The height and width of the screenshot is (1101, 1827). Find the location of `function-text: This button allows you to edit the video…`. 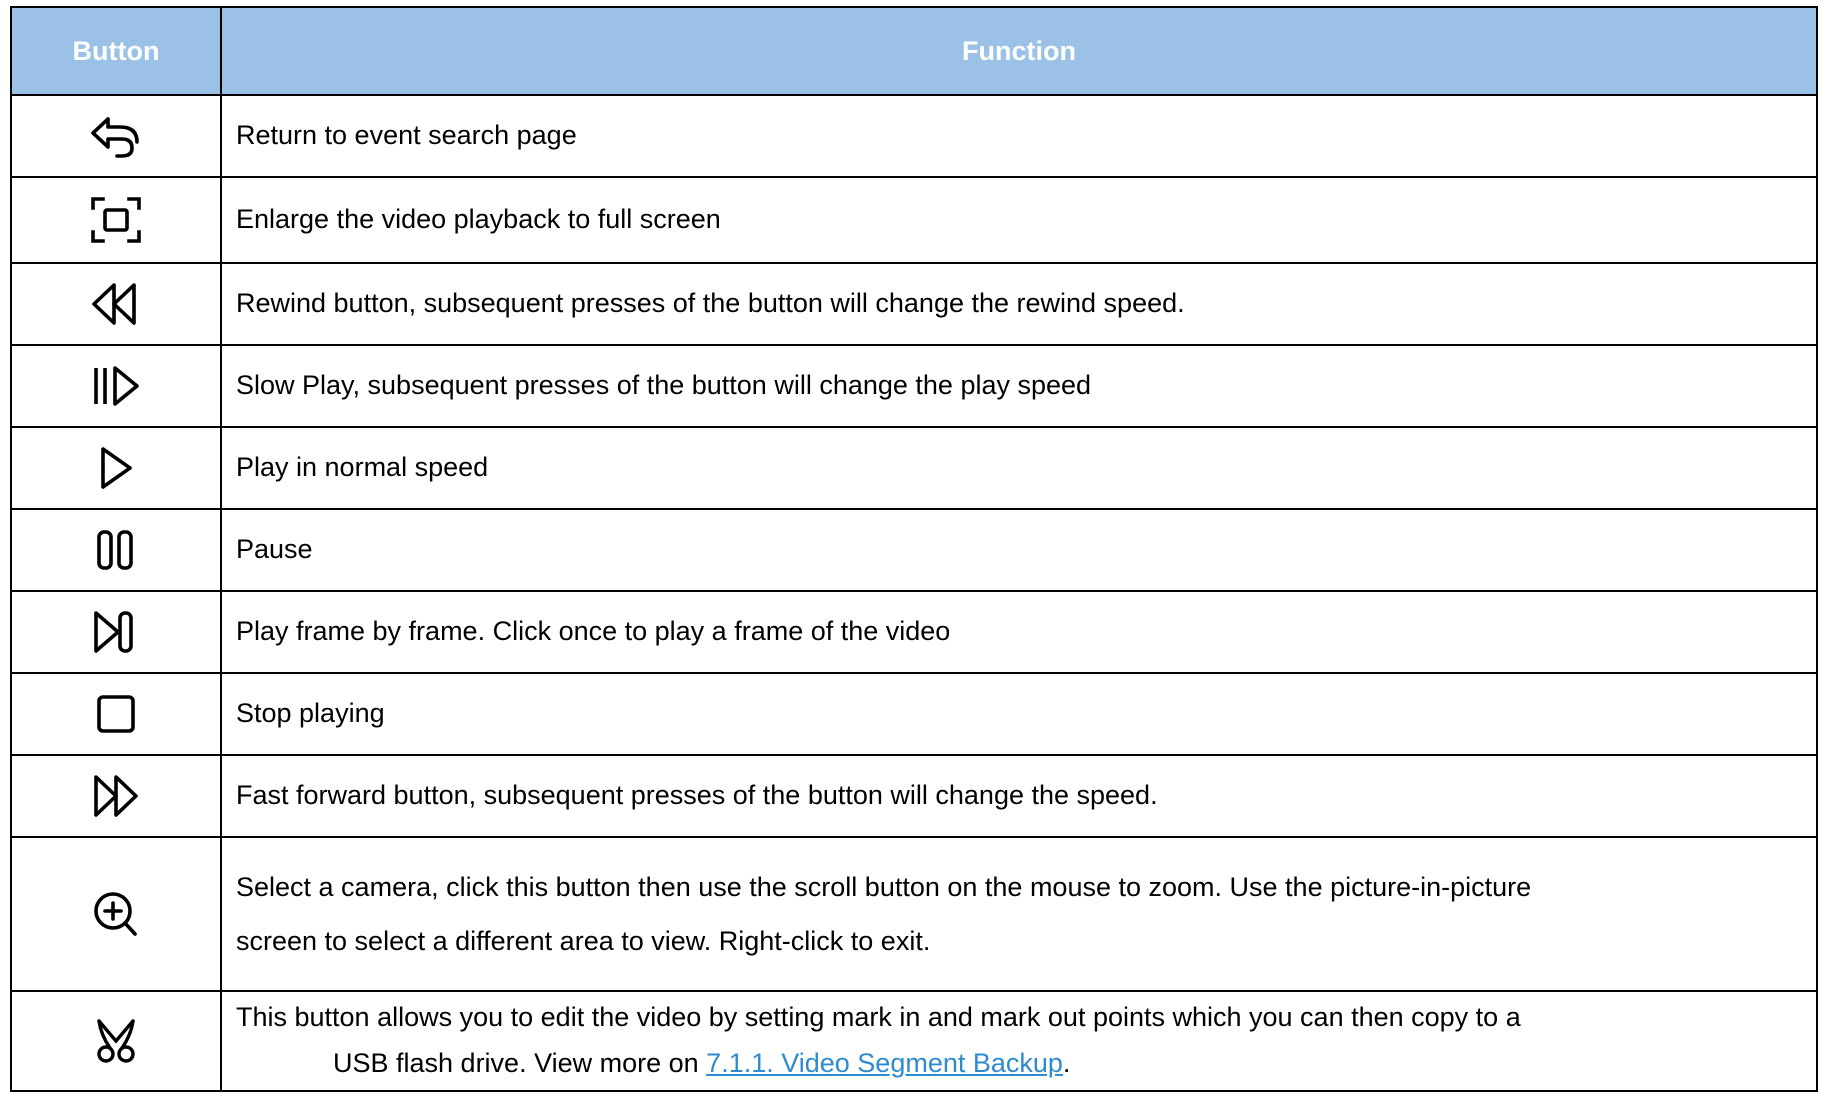

function-text: This button allows you to edit the video… is located at coordinates (1019, 1041).